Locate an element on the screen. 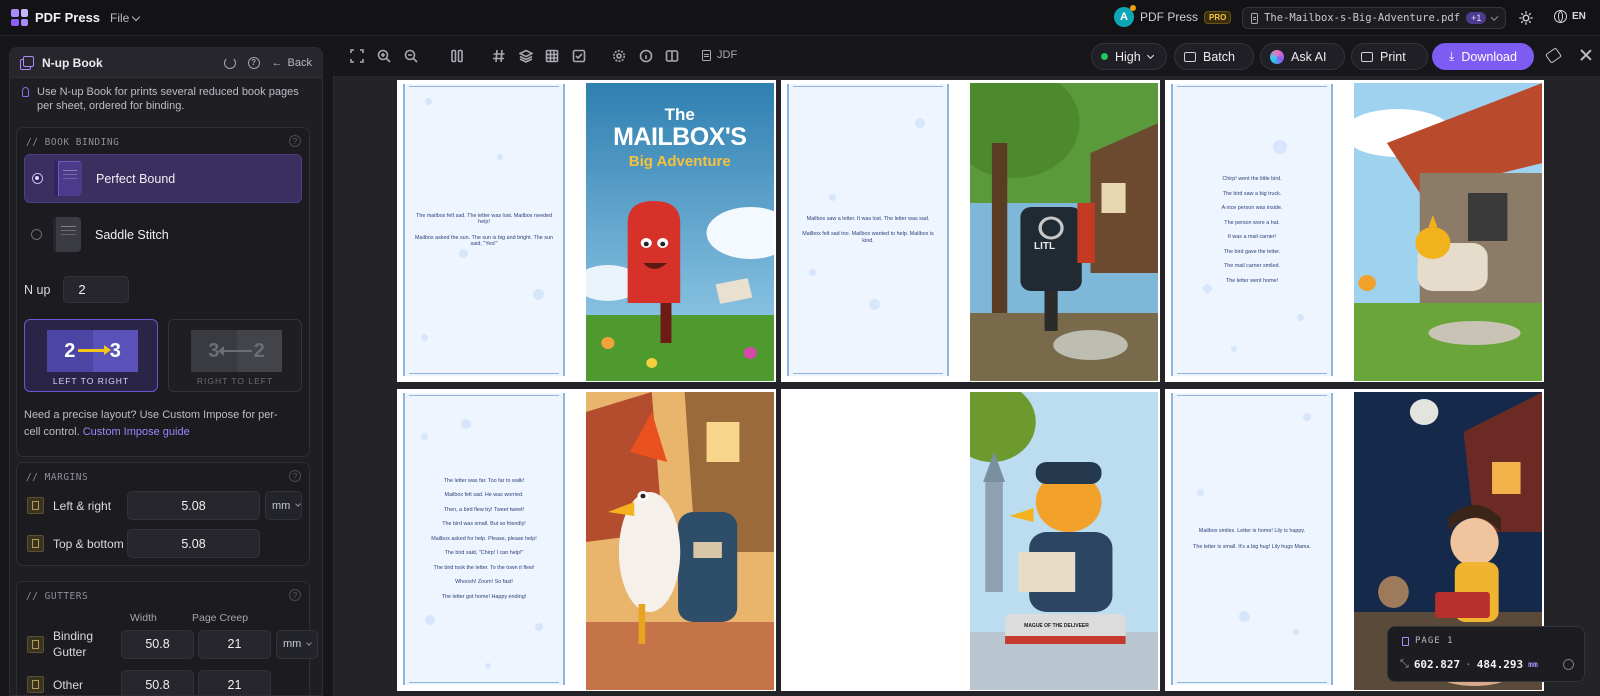  eraser-icon is located at coordinates (1553, 55).